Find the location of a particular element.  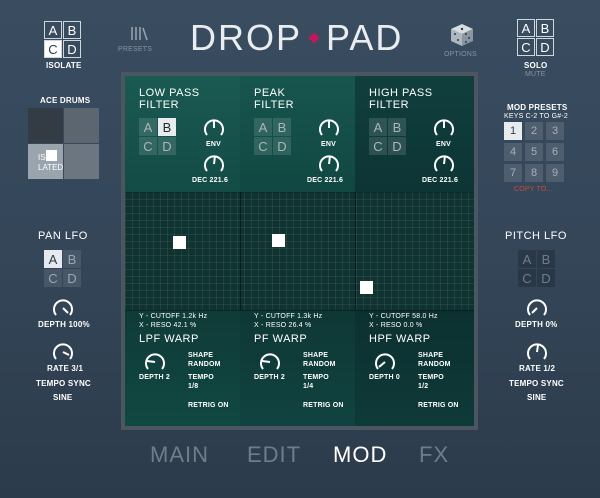

pf-env-label: ENV is located at coordinates (328, 144).